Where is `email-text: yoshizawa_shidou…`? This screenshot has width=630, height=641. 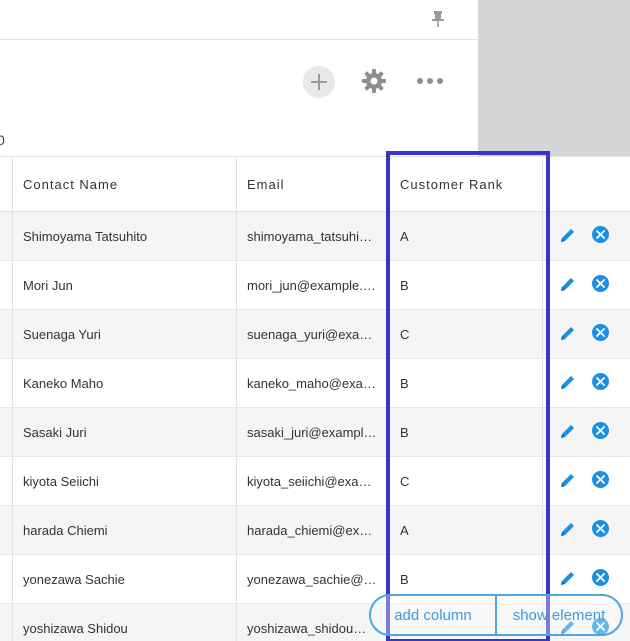
email-text: yoshizawa_shidou… is located at coordinates (307, 628).